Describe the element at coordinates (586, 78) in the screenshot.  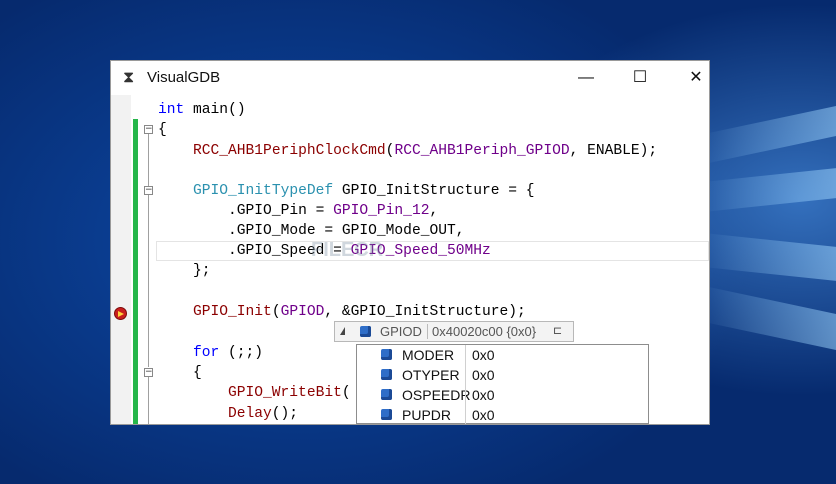
I see `minimize-button: —` at that location.